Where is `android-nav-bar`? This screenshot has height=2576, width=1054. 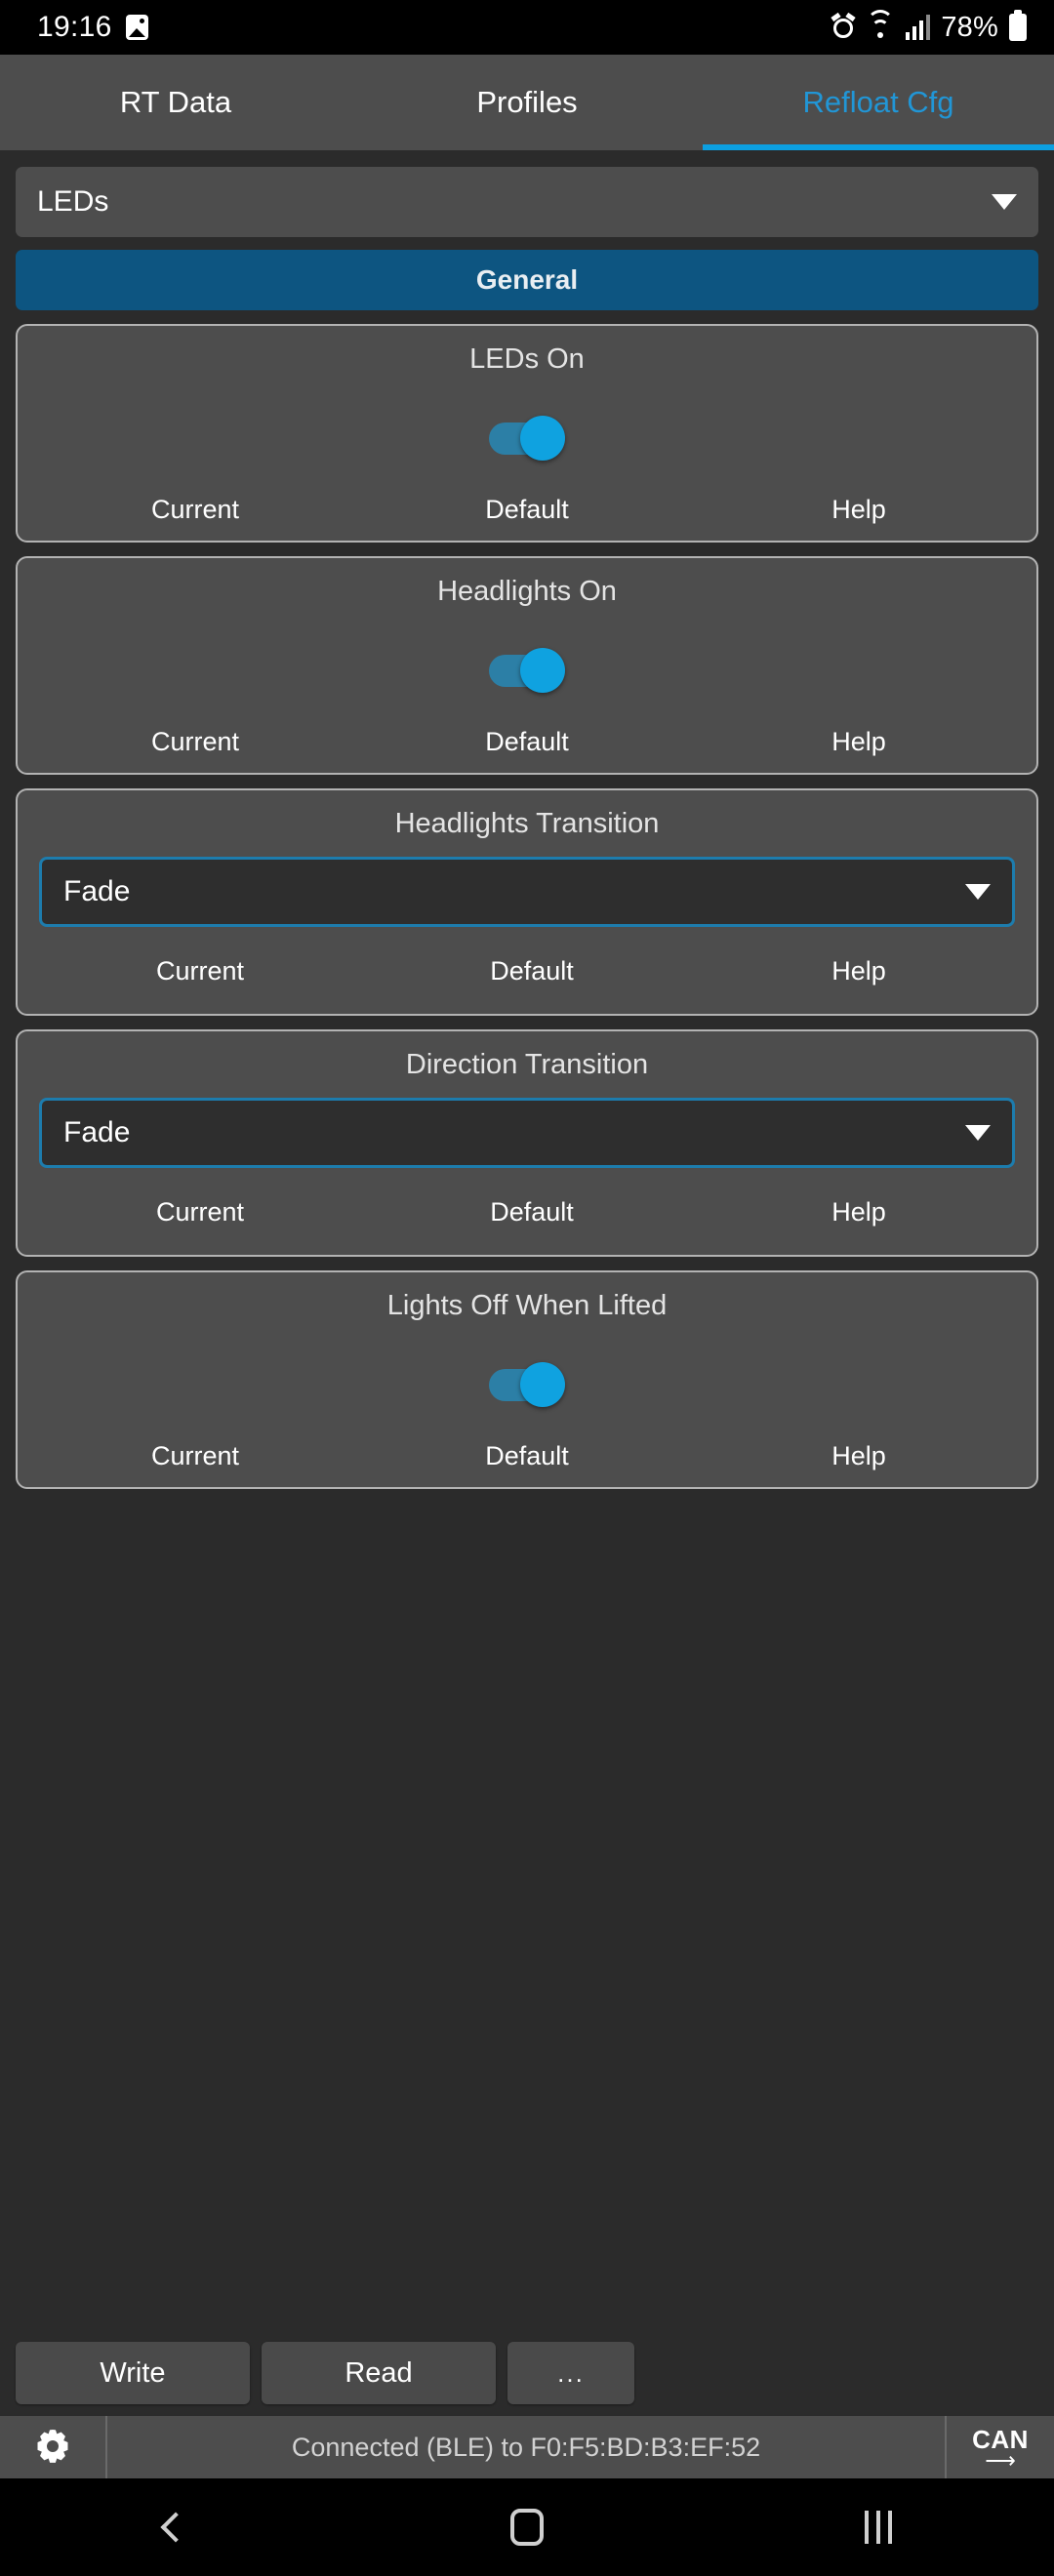 android-nav-bar is located at coordinates (527, 2527).